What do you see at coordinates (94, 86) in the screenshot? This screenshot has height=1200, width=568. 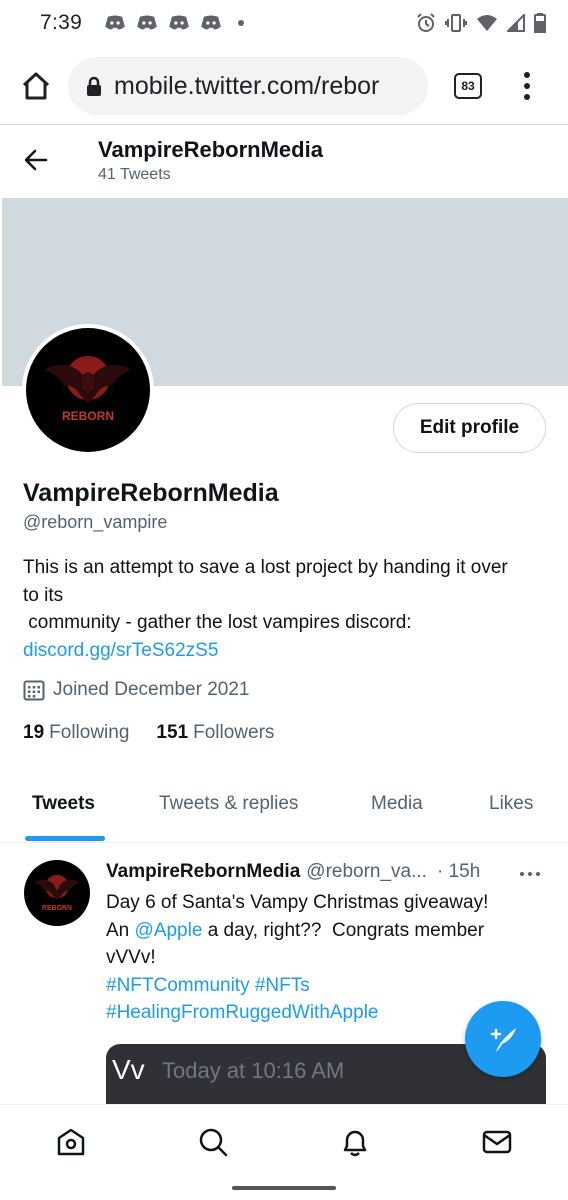 I see `lock-icon` at bounding box center [94, 86].